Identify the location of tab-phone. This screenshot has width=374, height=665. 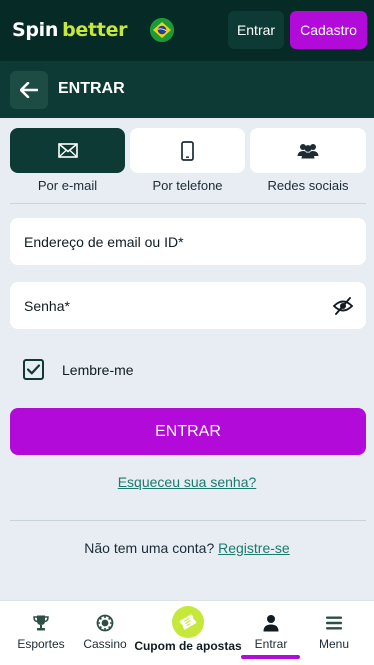
(187, 150).